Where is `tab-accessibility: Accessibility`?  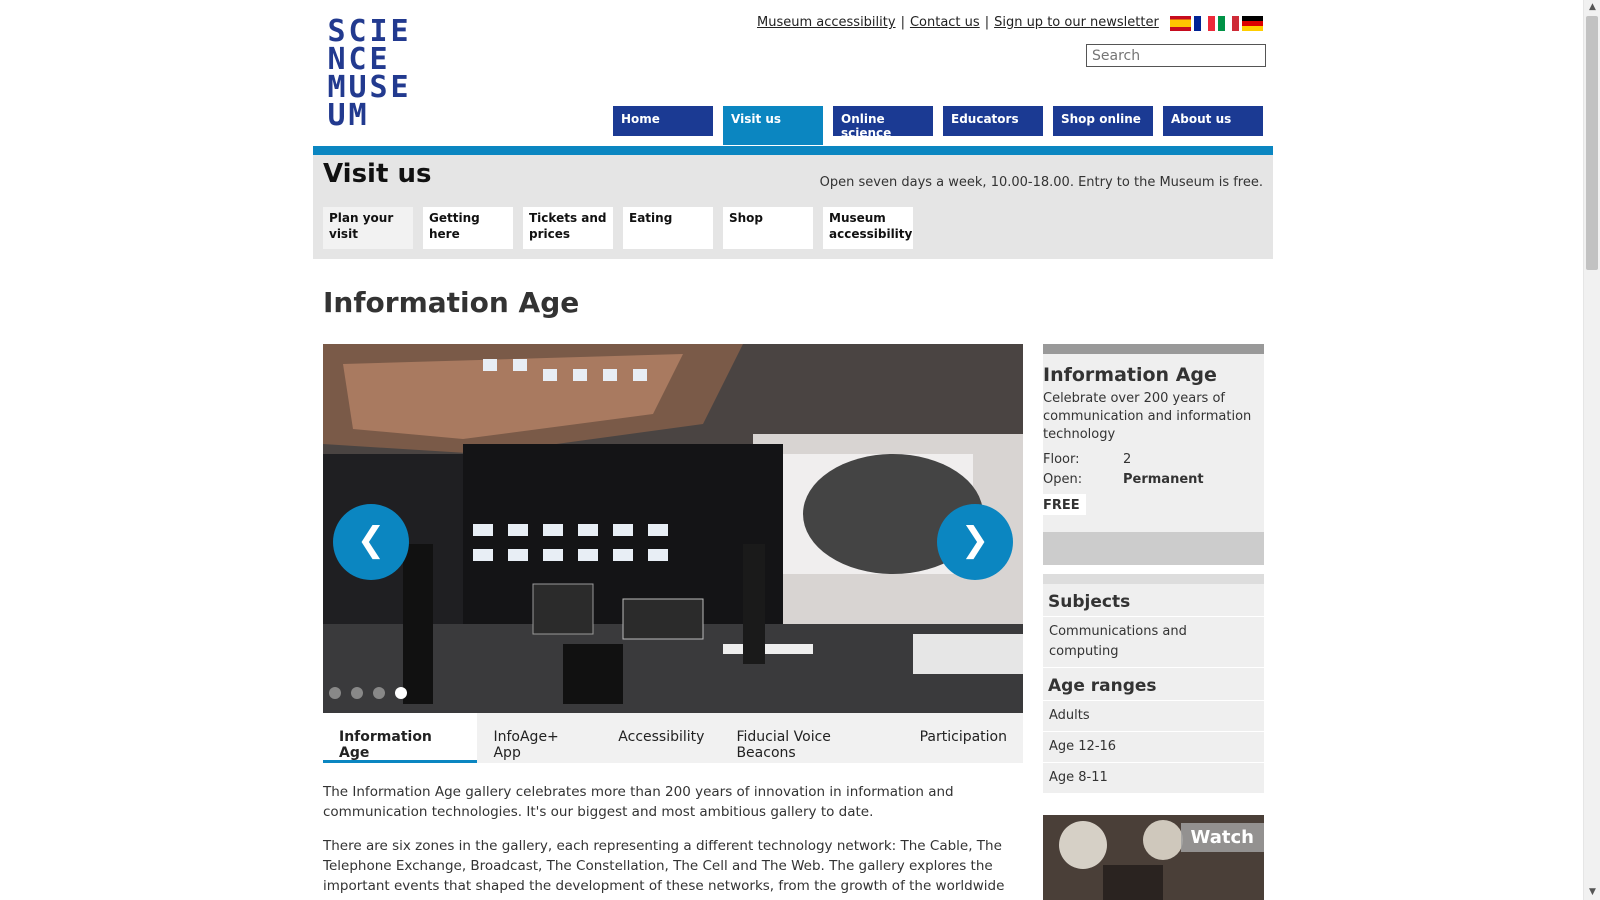 tab-accessibility: Accessibility is located at coordinates (661, 738).